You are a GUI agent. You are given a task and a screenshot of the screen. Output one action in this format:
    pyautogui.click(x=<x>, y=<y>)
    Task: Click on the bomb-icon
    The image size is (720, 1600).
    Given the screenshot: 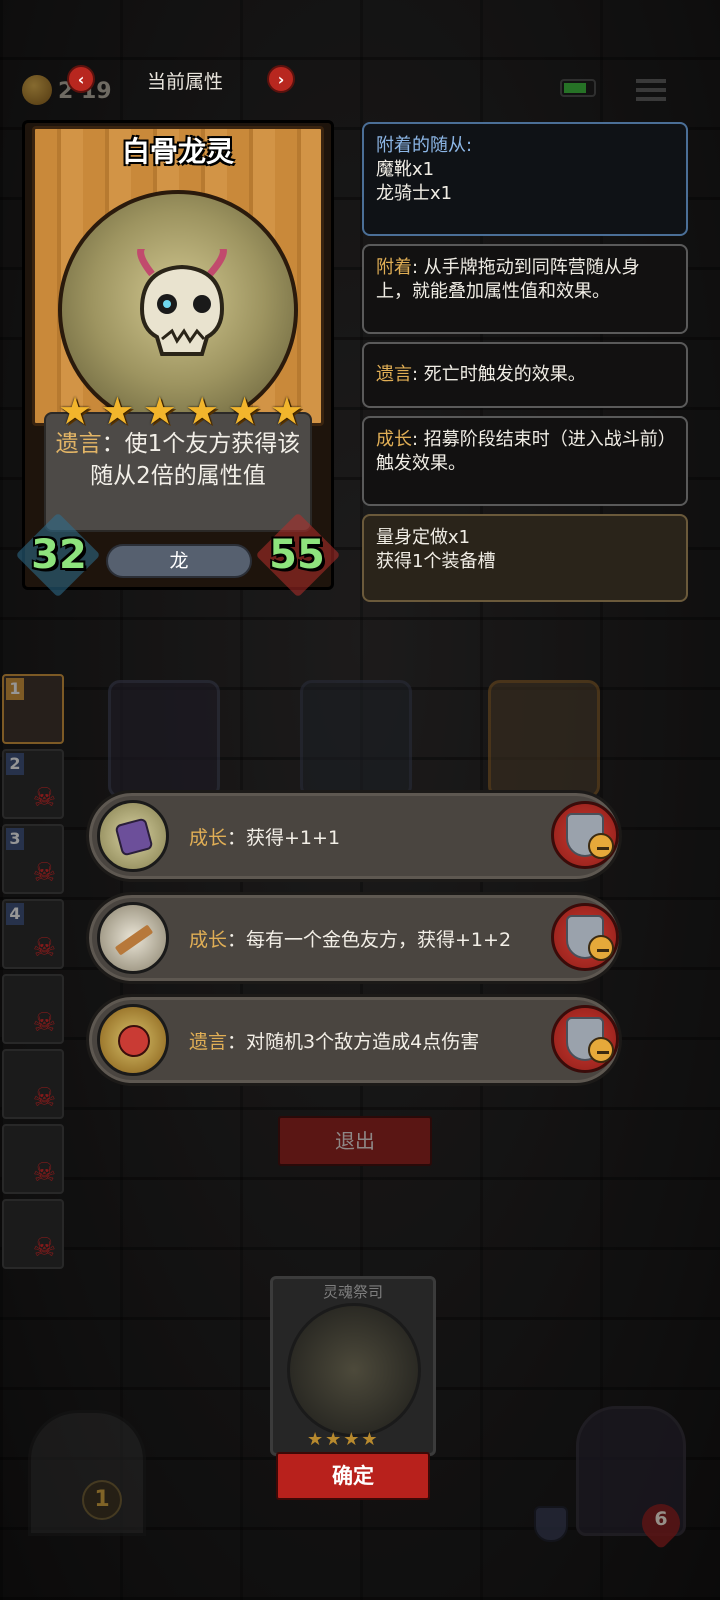 What is the action you would take?
    pyautogui.click(x=133, y=1040)
    